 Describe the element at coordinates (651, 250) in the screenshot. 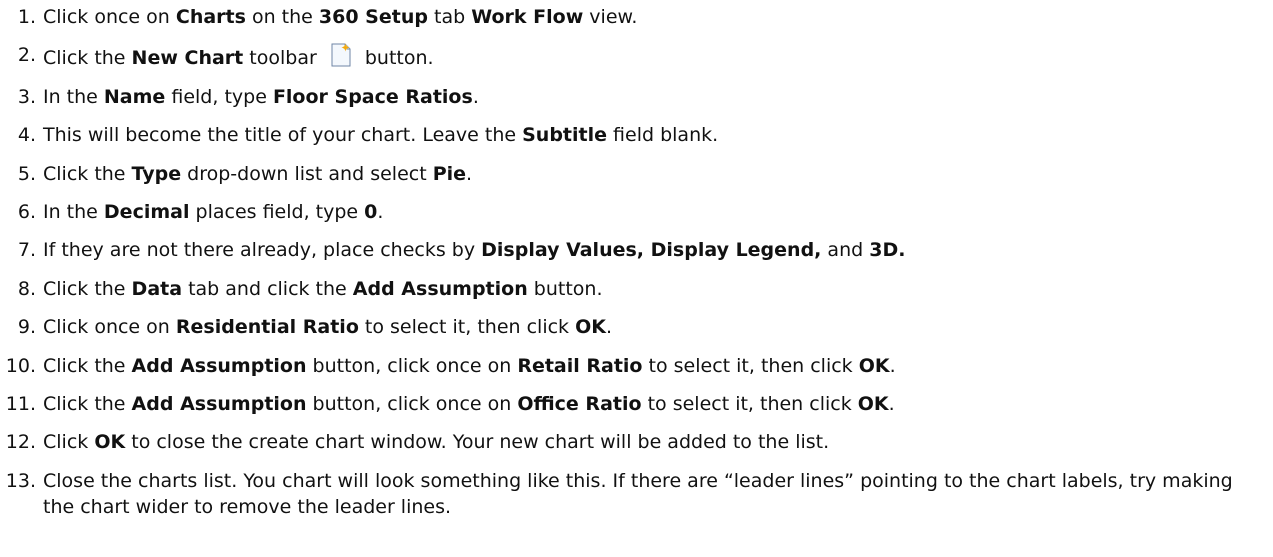

I see `bold-term: Display Values, Display Legend,` at that location.